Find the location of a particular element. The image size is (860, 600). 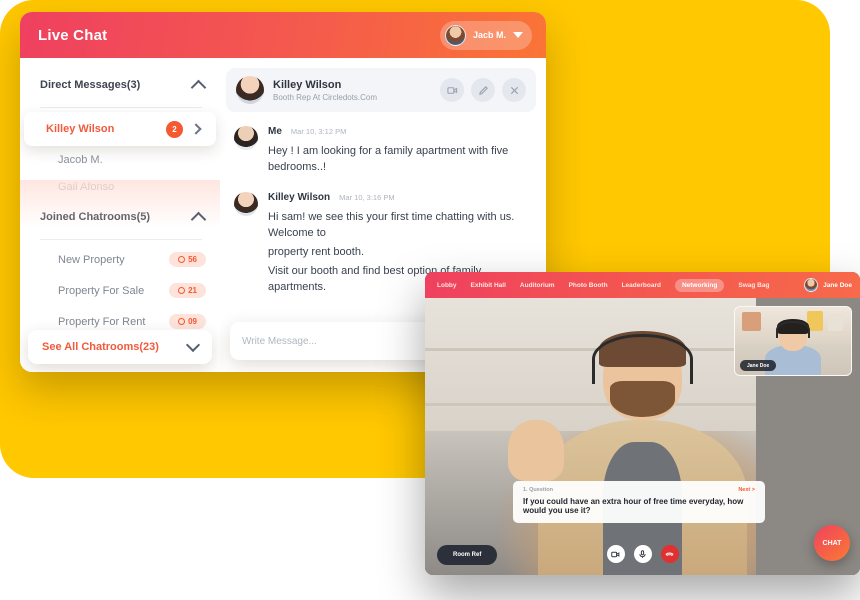

contact-subtitle: Booth Rep At Circledots.Com is located at coordinates (325, 97).